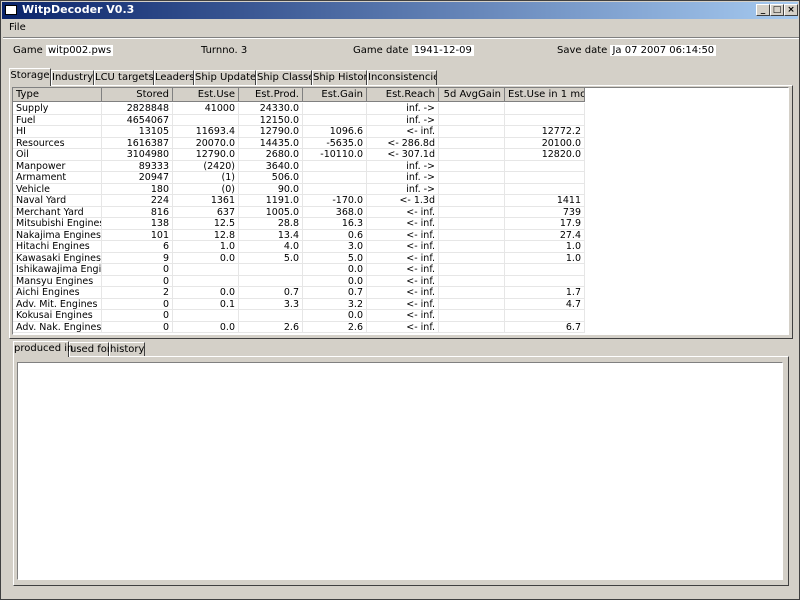  I want to click on cell-est-gain: 0.0, so click(335, 269).